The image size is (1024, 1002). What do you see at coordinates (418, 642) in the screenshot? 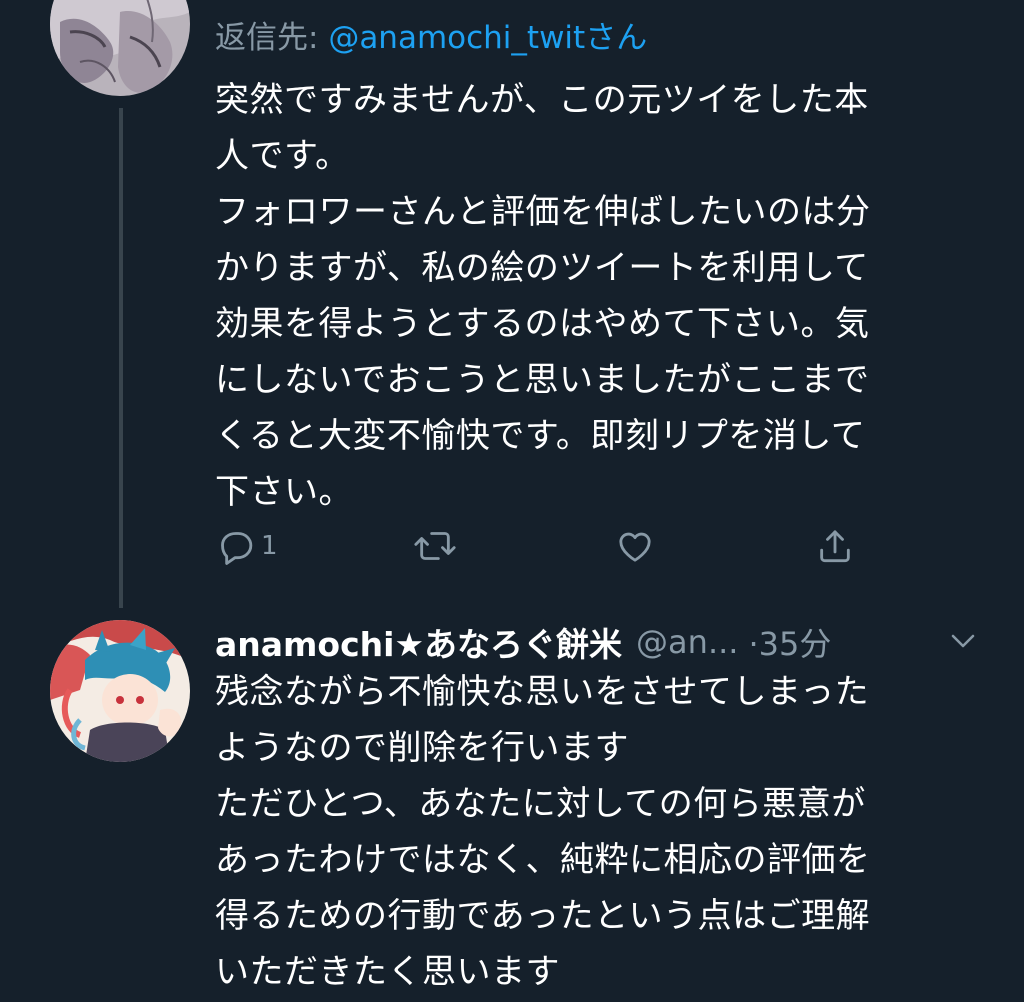
I see `author-display-name: anamochi★あなろぐ餅米` at bounding box center [418, 642].